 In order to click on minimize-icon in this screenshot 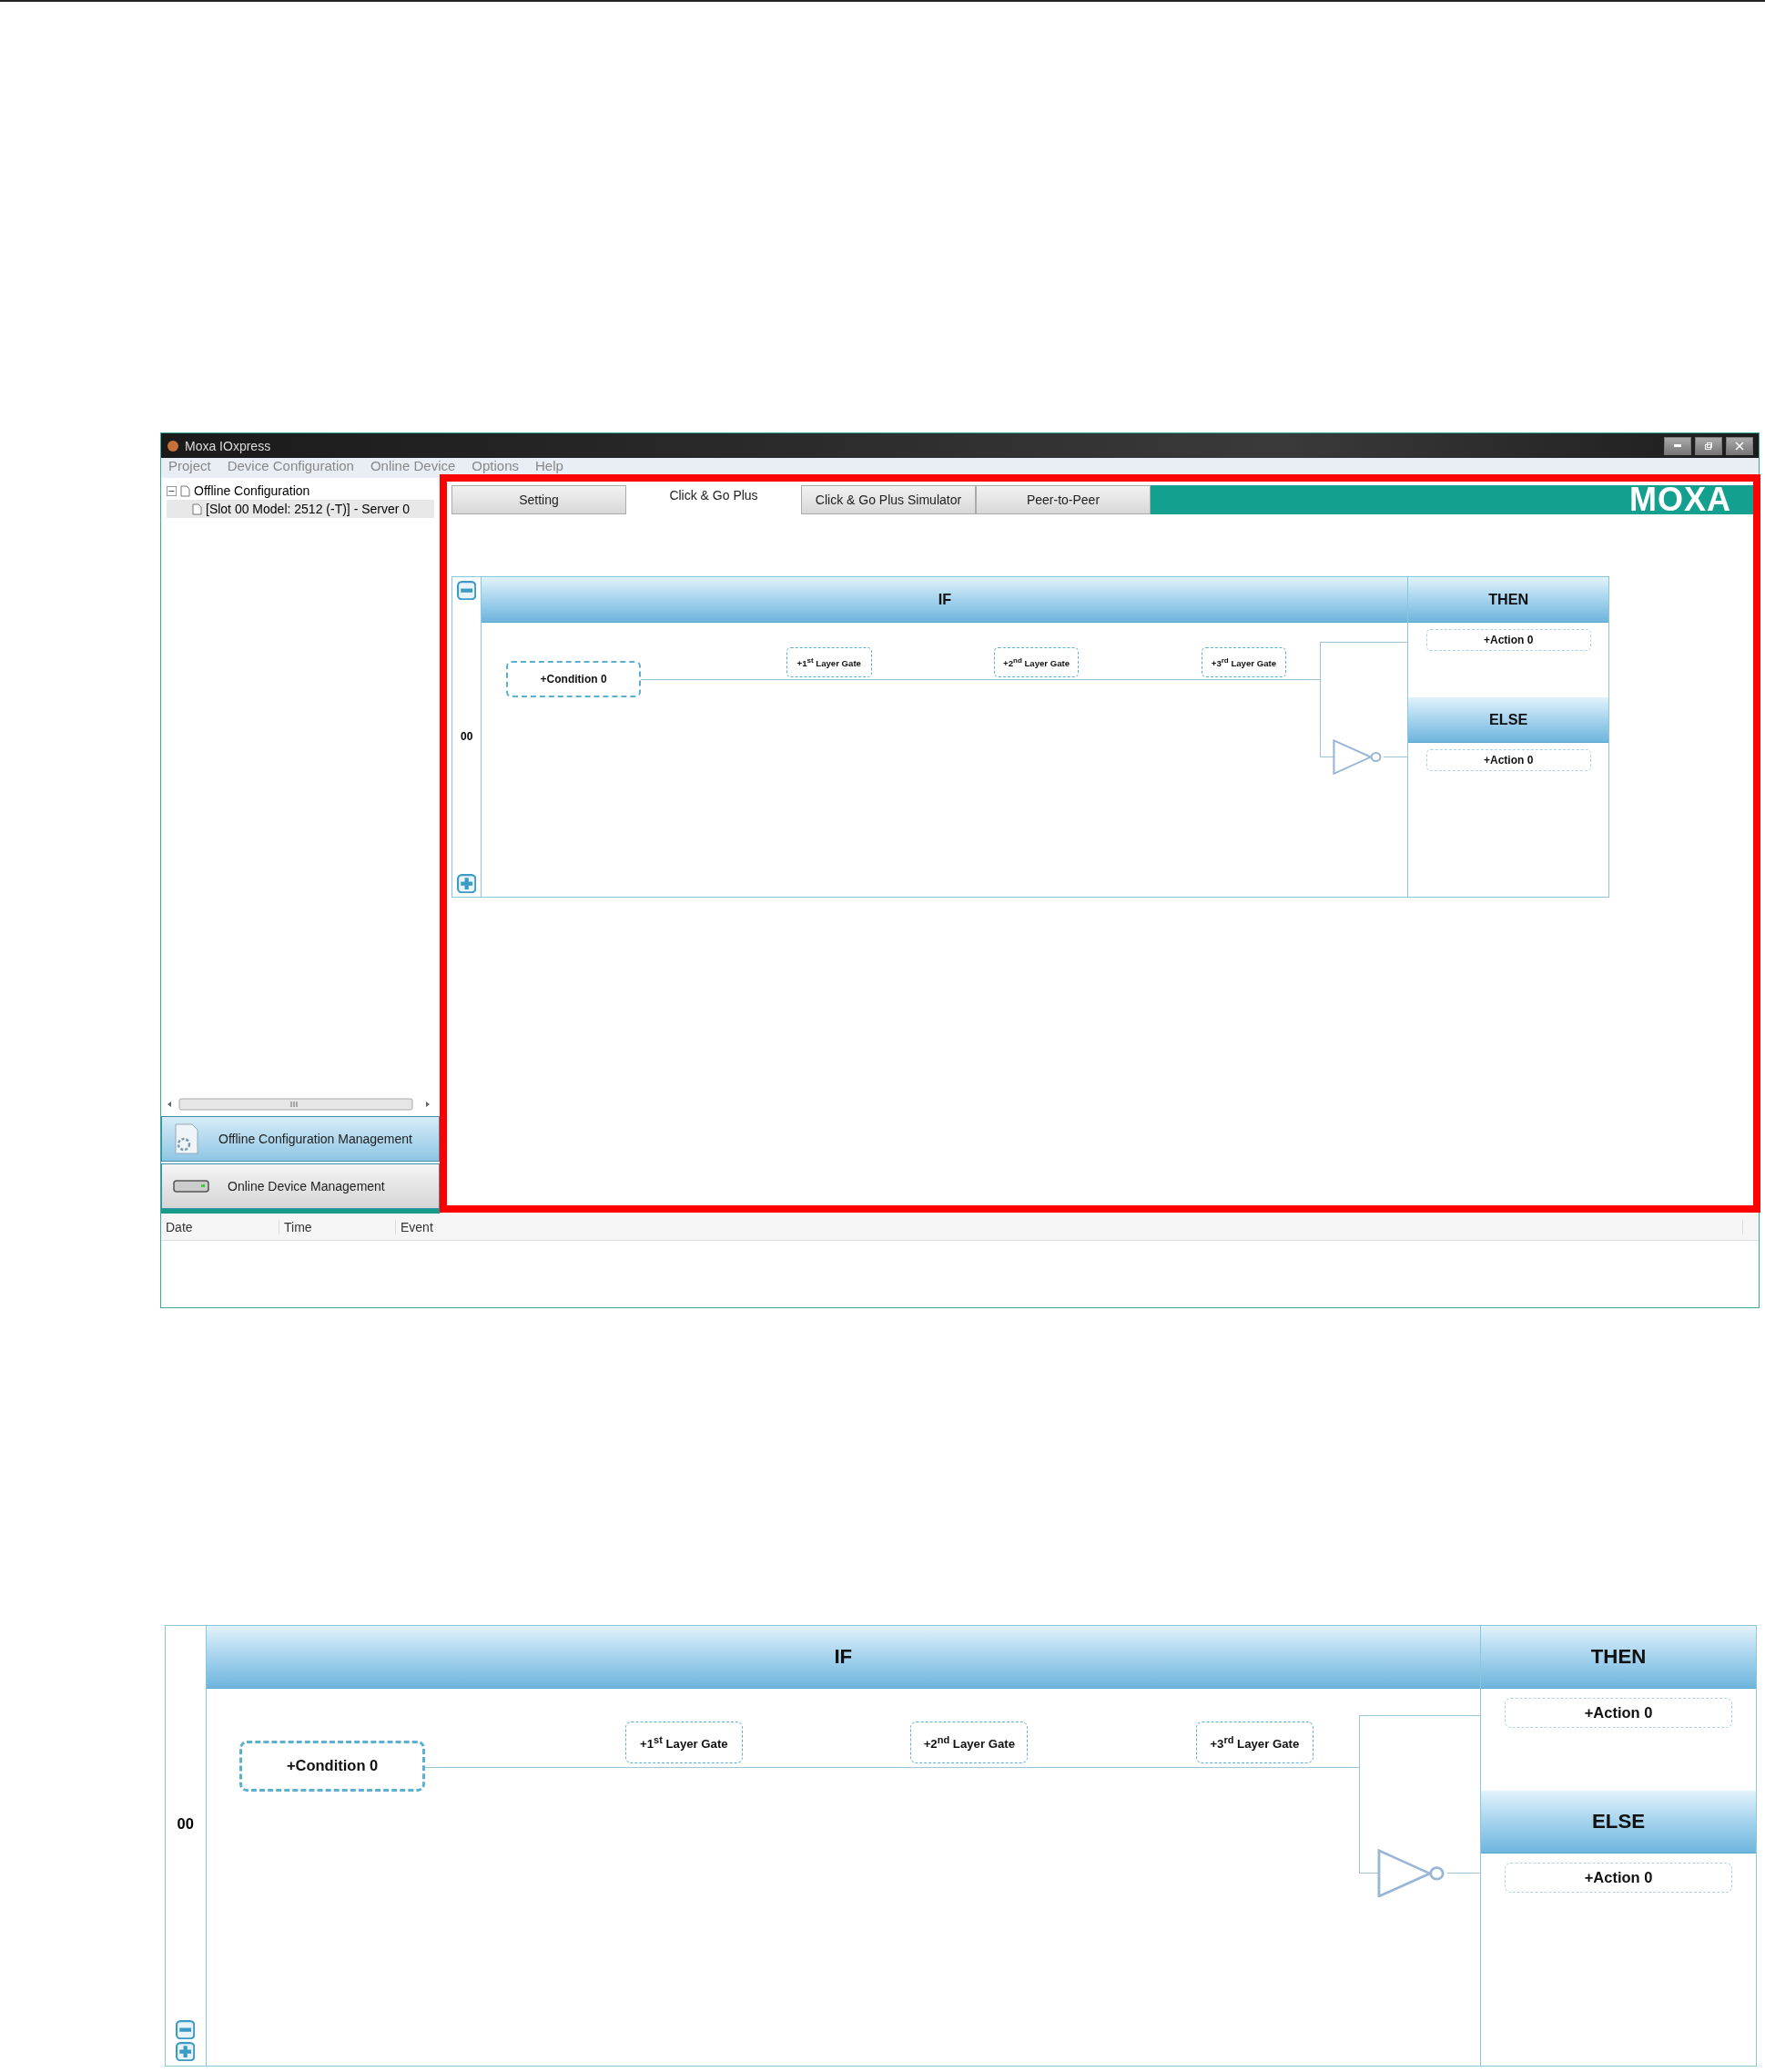, I will do `click(1677, 445)`.